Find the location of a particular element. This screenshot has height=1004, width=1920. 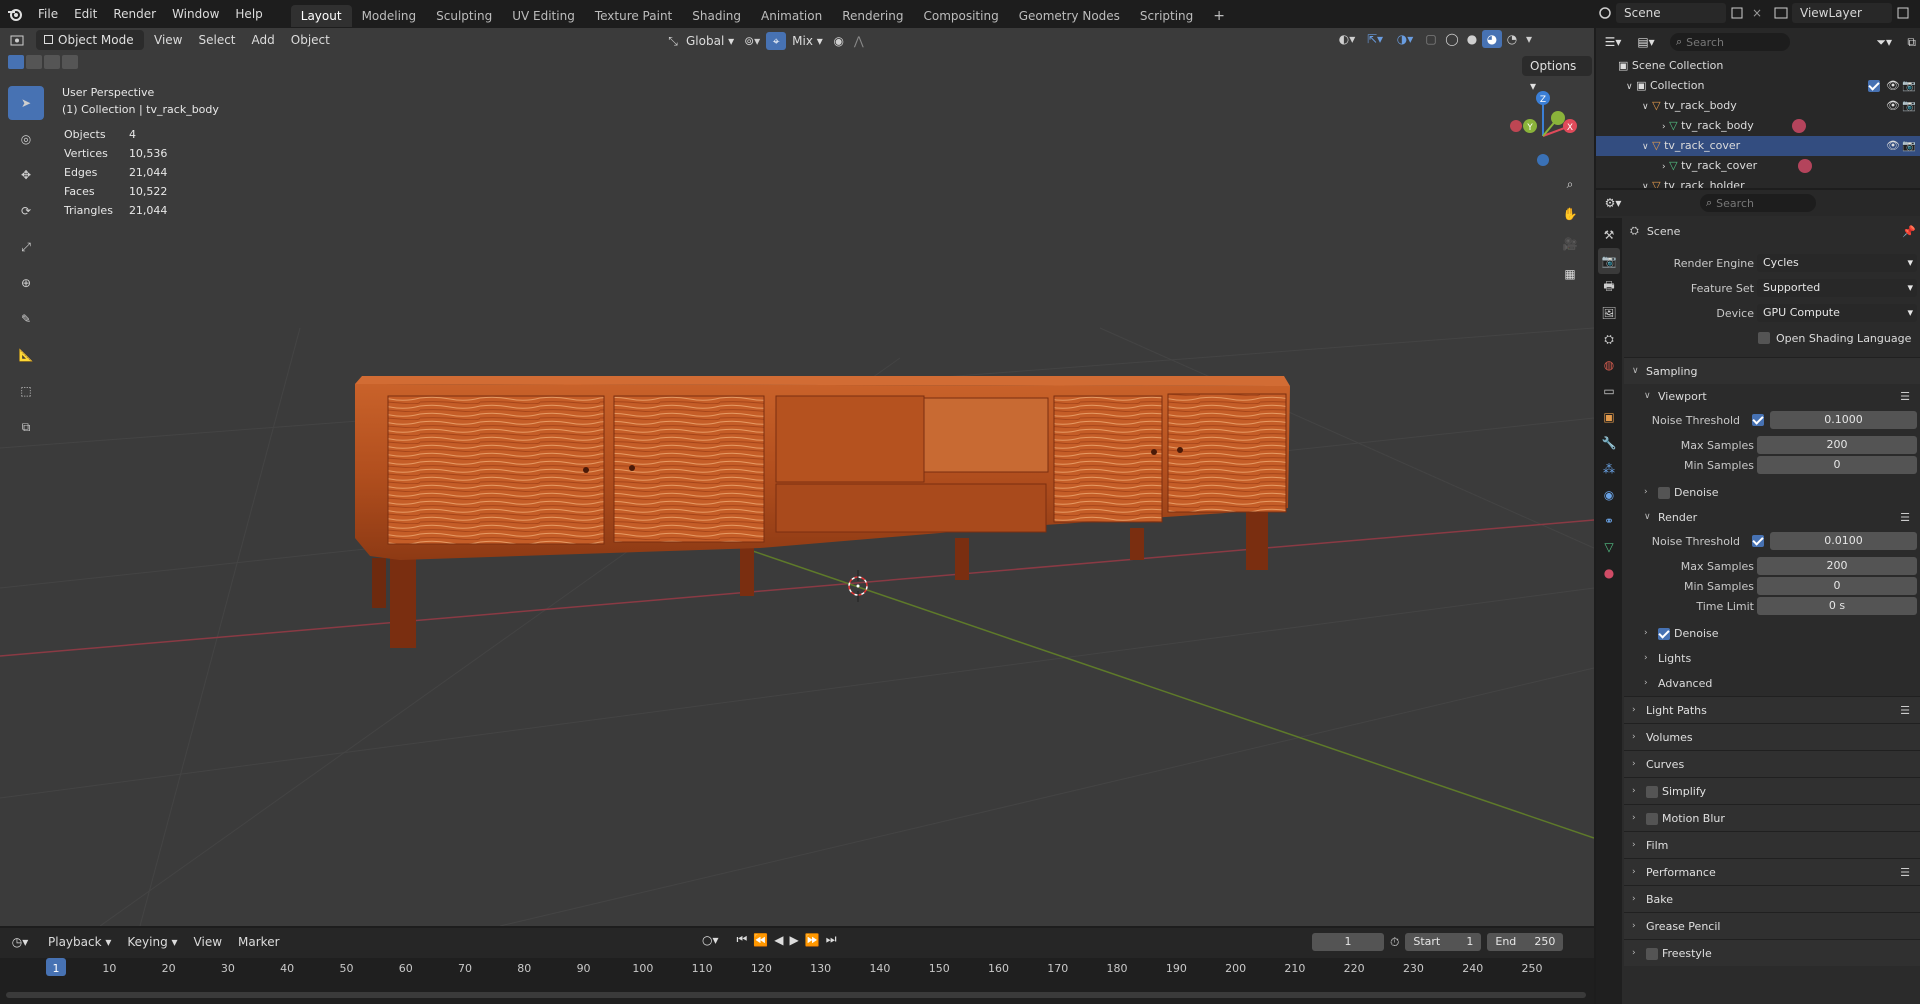

menu-keying: Keying ▾ is located at coordinates (152, 942).